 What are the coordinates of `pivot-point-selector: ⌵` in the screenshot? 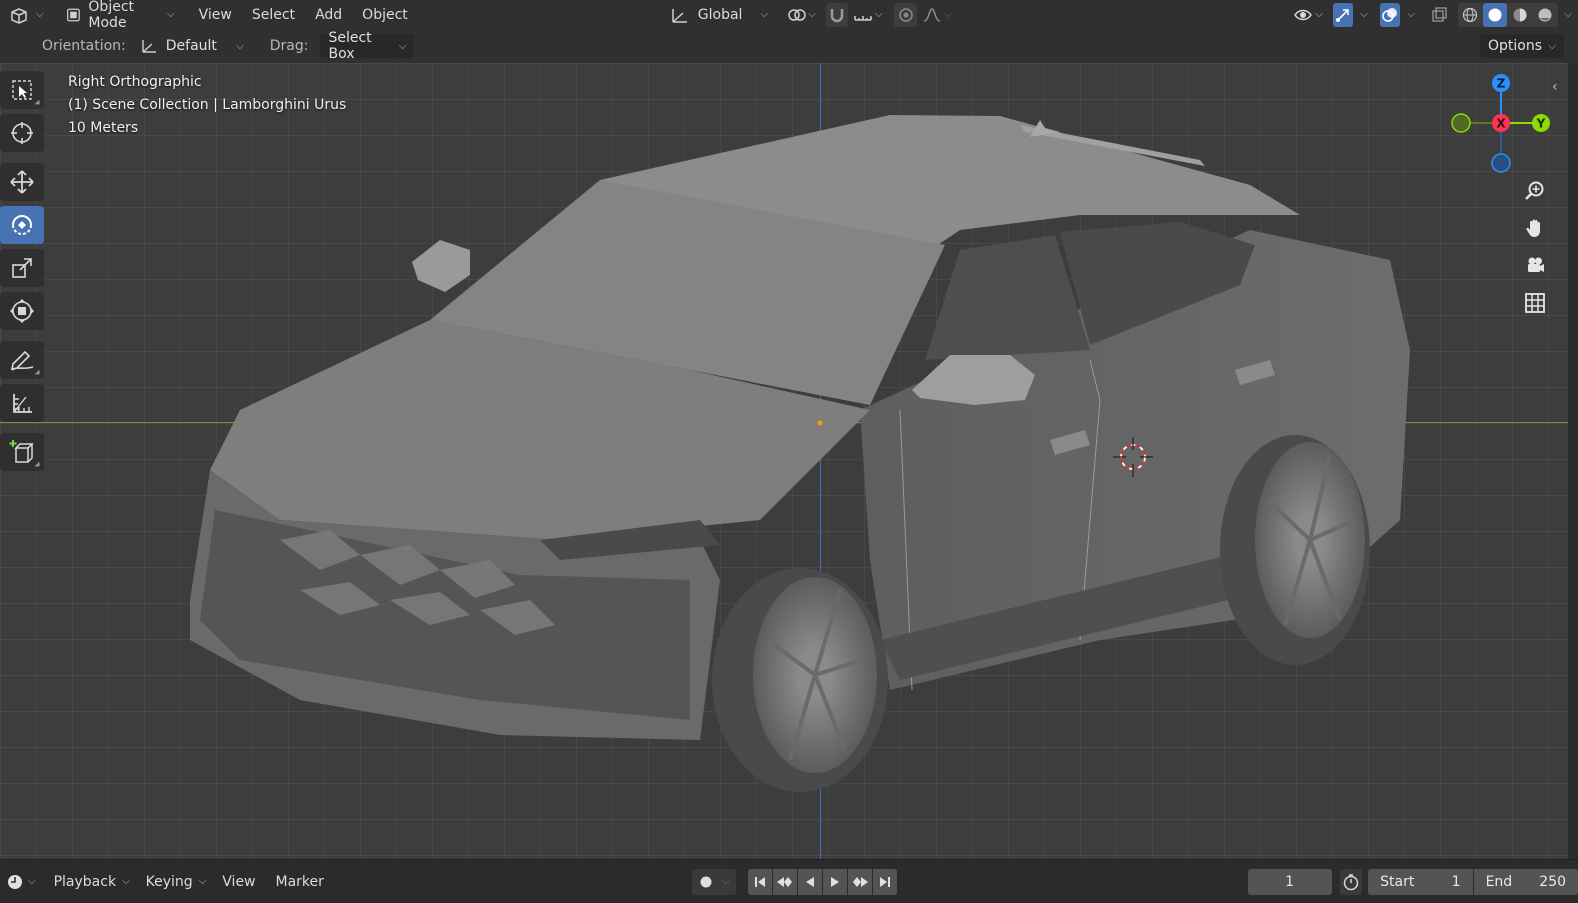 It's located at (801, 15).